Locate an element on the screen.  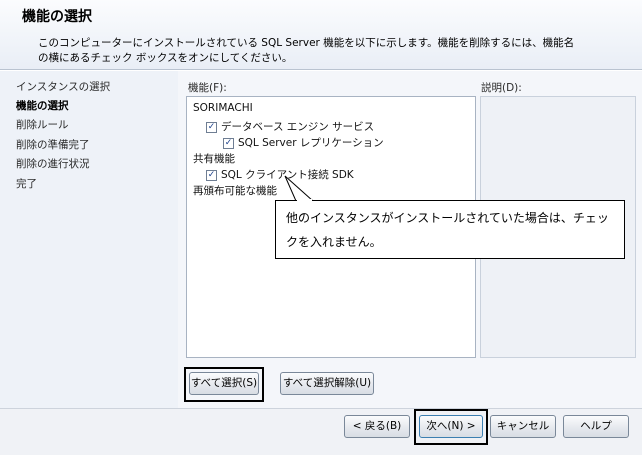
page-title: 機能の選択 is located at coordinates (57, 17).